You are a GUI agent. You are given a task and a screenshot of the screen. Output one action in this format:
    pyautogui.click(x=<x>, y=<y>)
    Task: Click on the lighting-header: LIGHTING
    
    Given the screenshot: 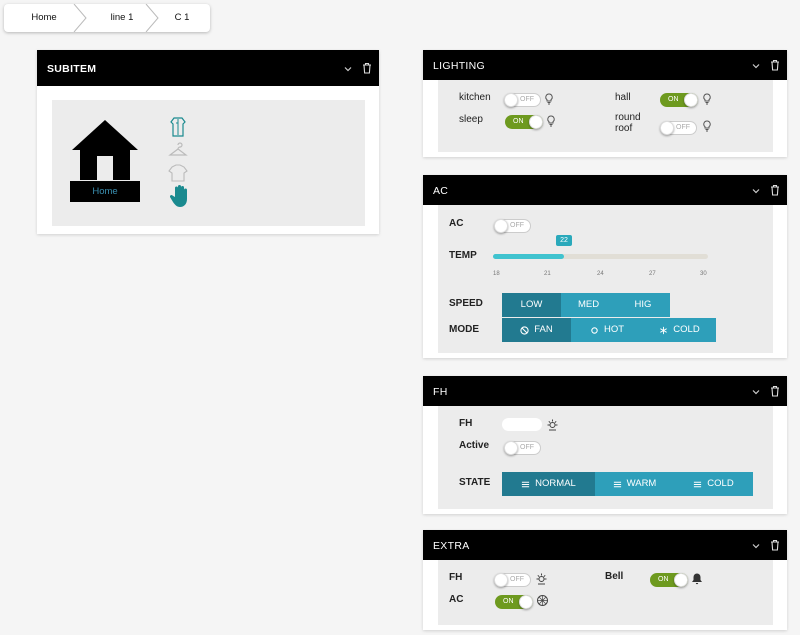 What is the action you would take?
    pyautogui.click(x=605, y=65)
    